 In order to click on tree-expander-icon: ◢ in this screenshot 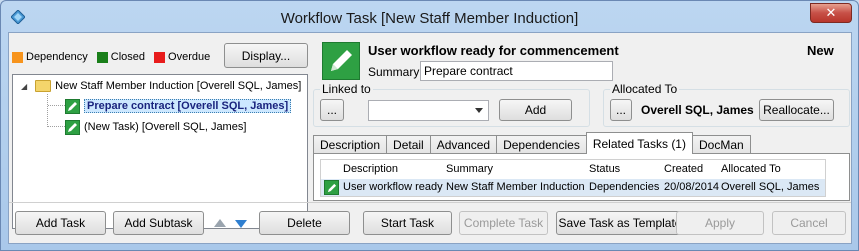, I will do `click(24, 86)`.